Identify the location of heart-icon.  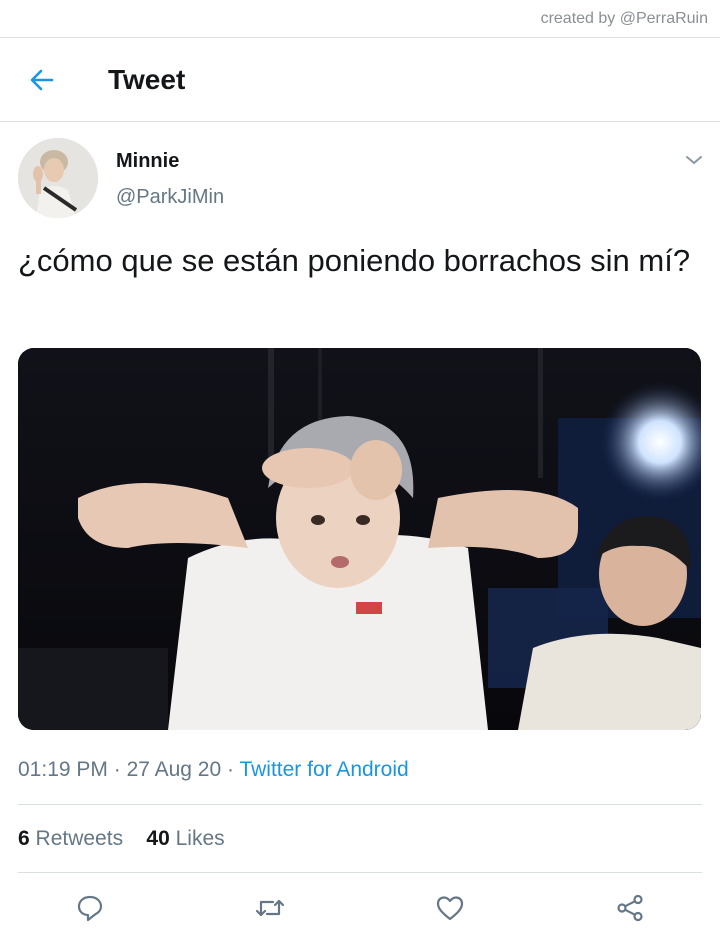
(450, 908).